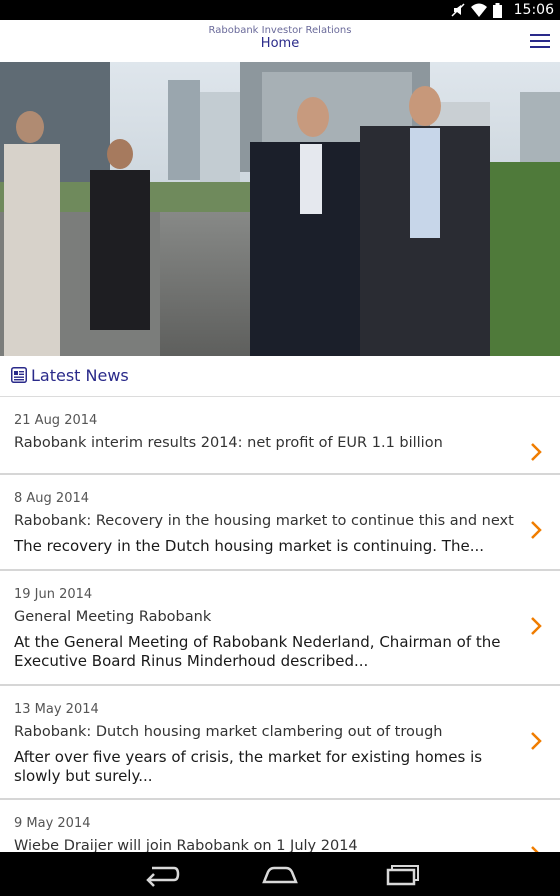 This screenshot has width=560, height=896. What do you see at coordinates (56, 709) in the screenshot?
I see `news-date: 13 May 2014` at bounding box center [56, 709].